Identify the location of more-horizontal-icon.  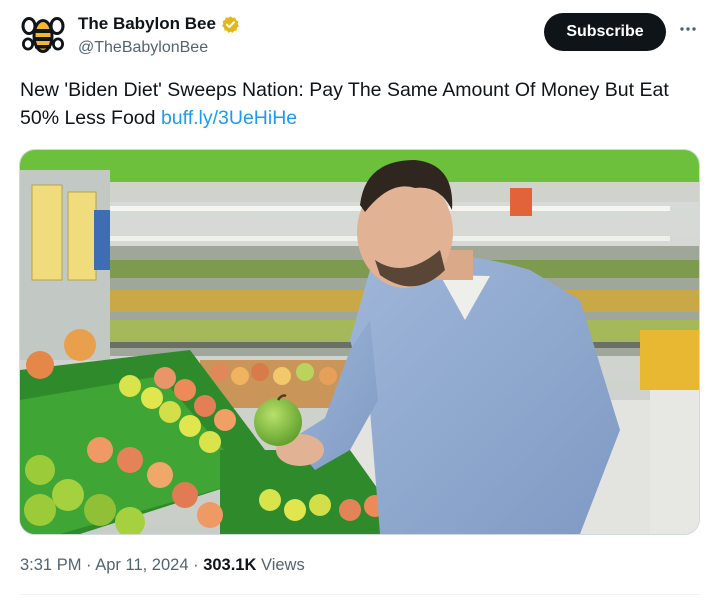
(688, 29).